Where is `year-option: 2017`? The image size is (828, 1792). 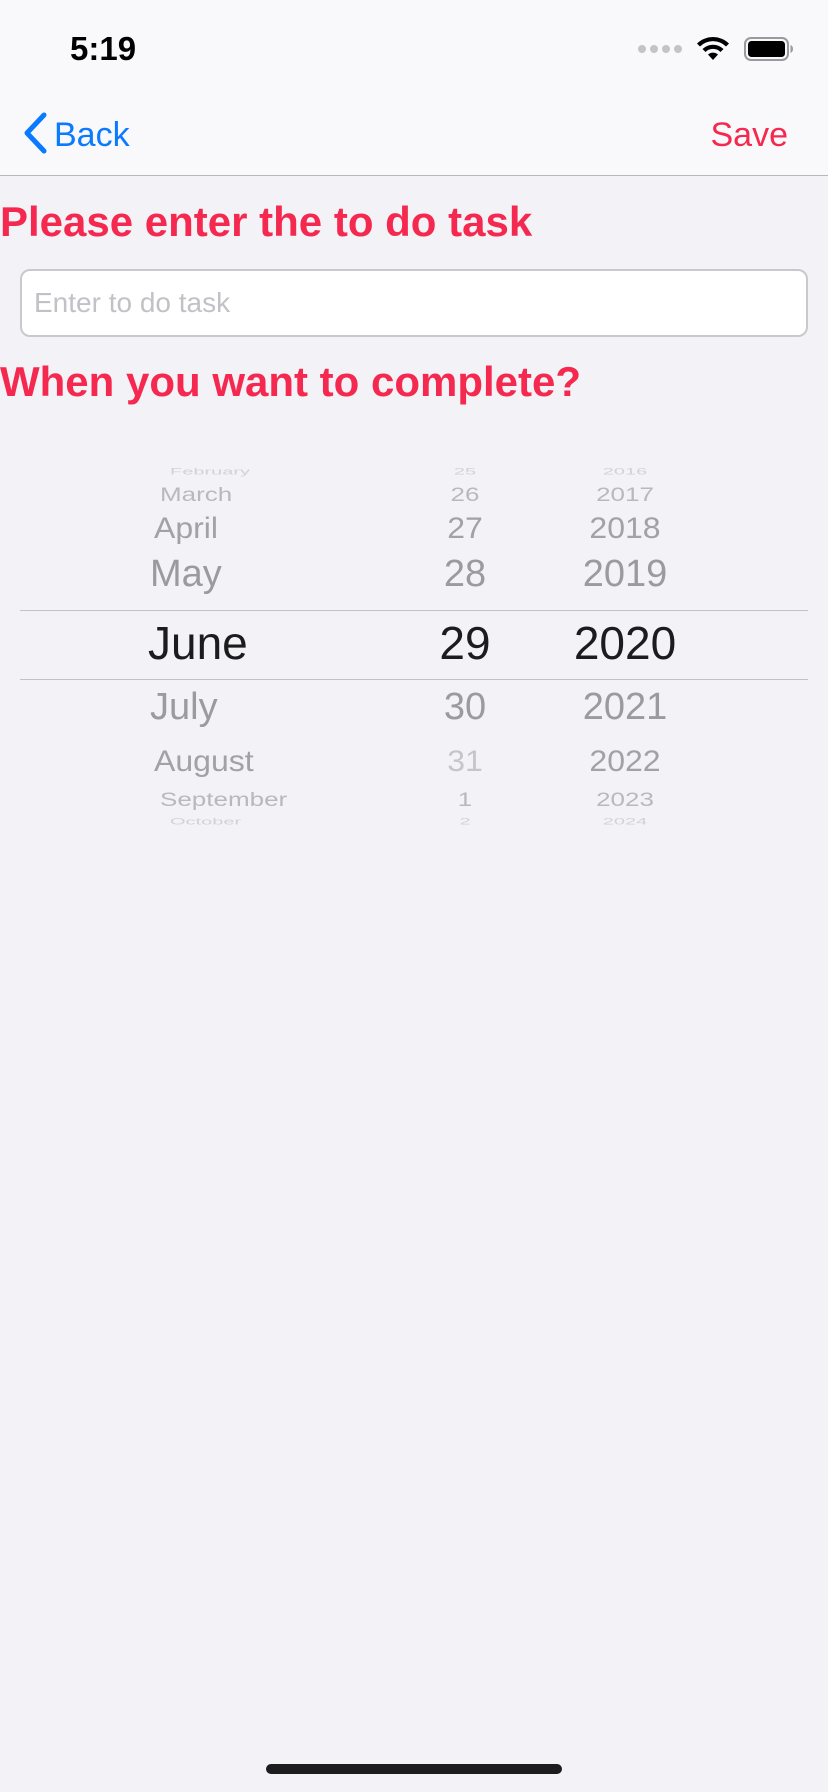
year-option: 2017 is located at coordinates (625, 494).